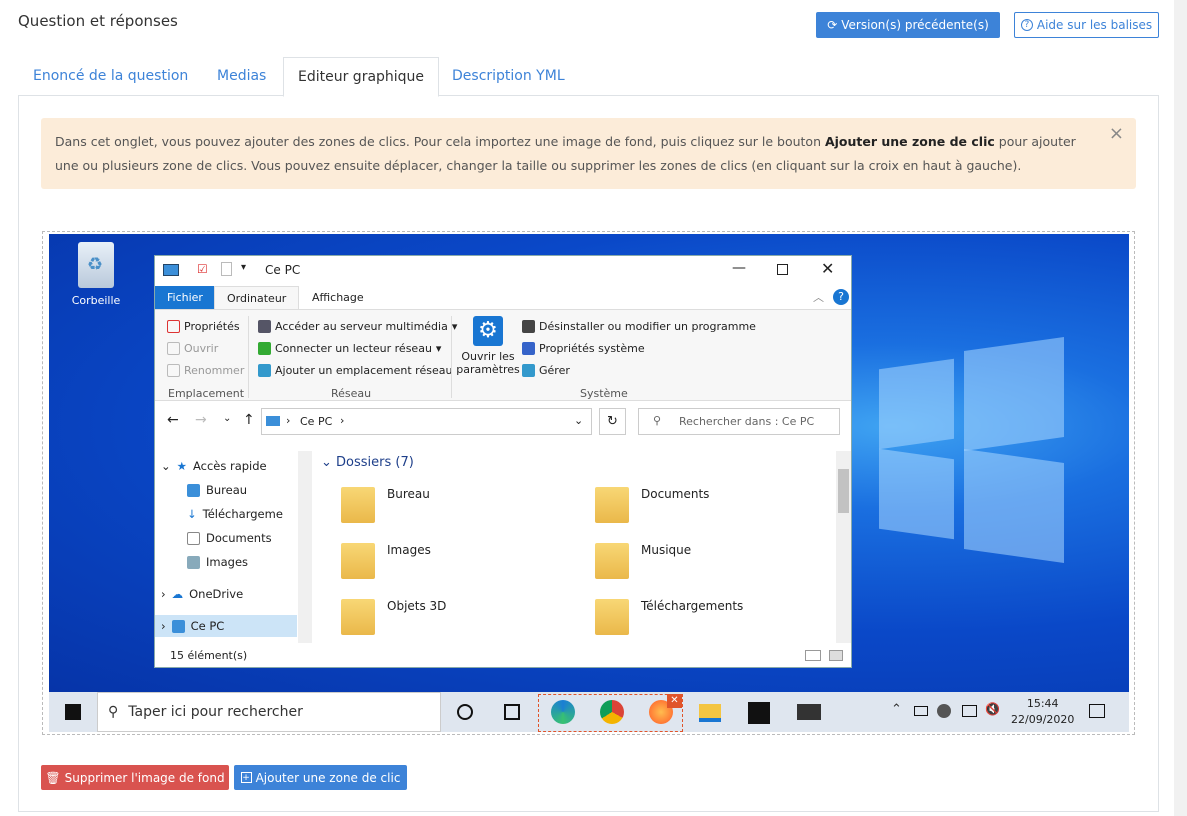  What do you see at coordinates (171, 270) in the screenshot?
I see `computer-icon` at bounding box center [171, 270].